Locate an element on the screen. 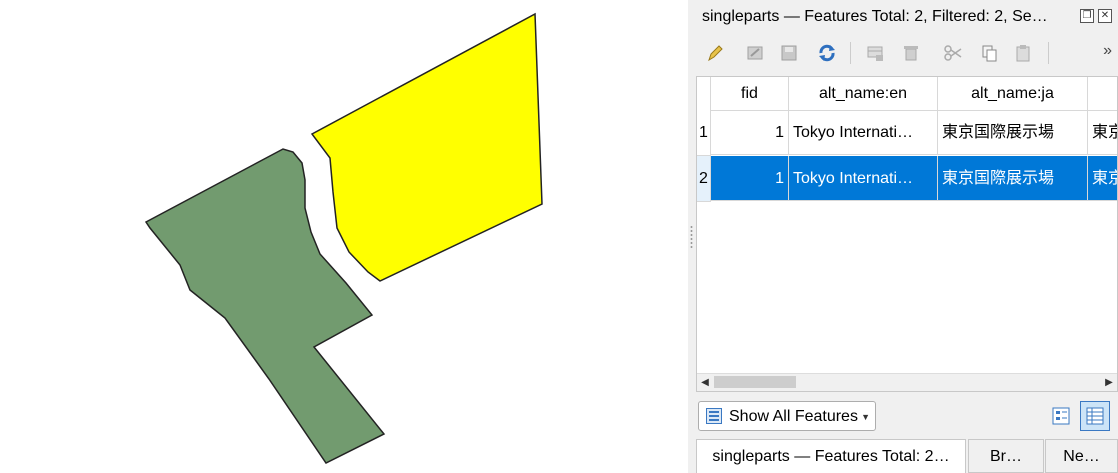 Image resolution: width=1118 pixels, height=473 pixels. table-bottom-bar: Show All Features ▼ is located at coordinates (907, 416).